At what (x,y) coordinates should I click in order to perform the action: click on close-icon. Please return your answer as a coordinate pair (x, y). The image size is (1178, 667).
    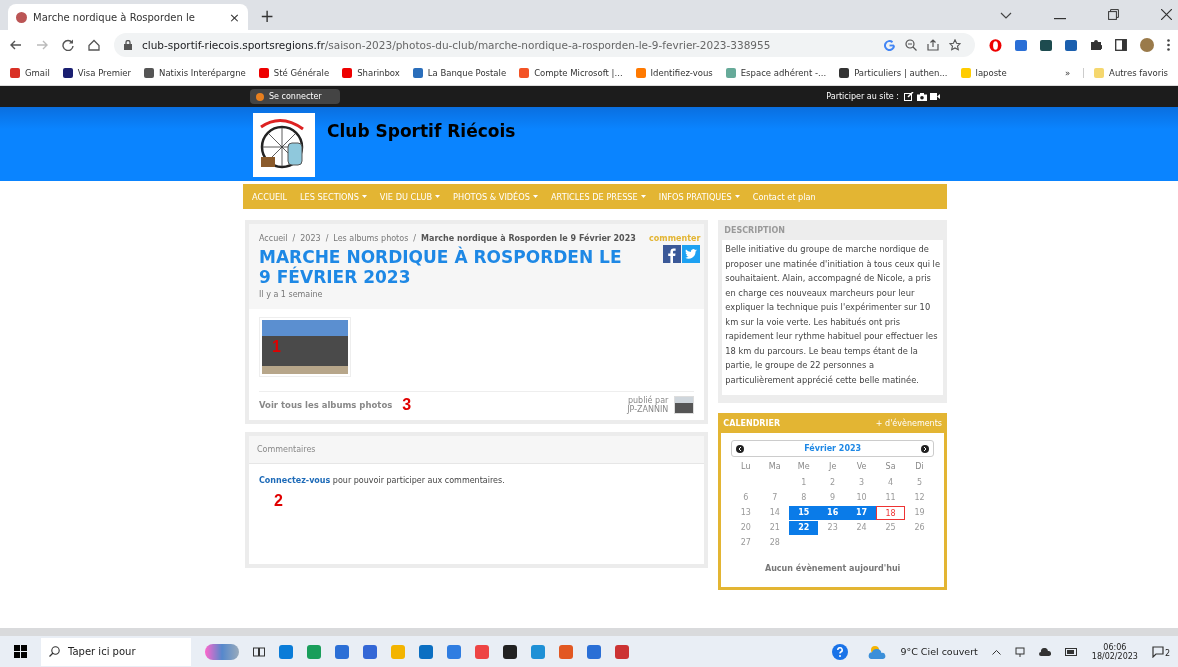
    Looking at the image, I should click on (1166, 14).